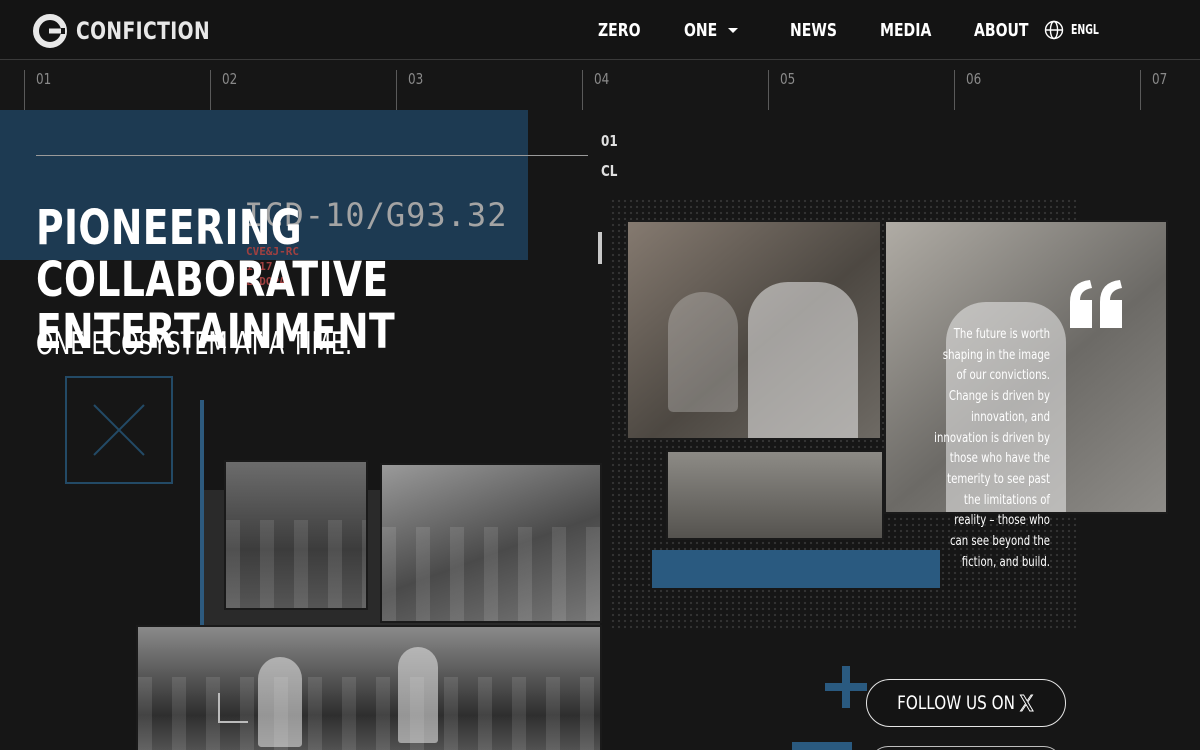 This screenshot has height=750, width=1200. What do you see at coordinates (411, 90) in the screenshot?
I see `timeline-tick: 03` at bounding box center [411, 90].